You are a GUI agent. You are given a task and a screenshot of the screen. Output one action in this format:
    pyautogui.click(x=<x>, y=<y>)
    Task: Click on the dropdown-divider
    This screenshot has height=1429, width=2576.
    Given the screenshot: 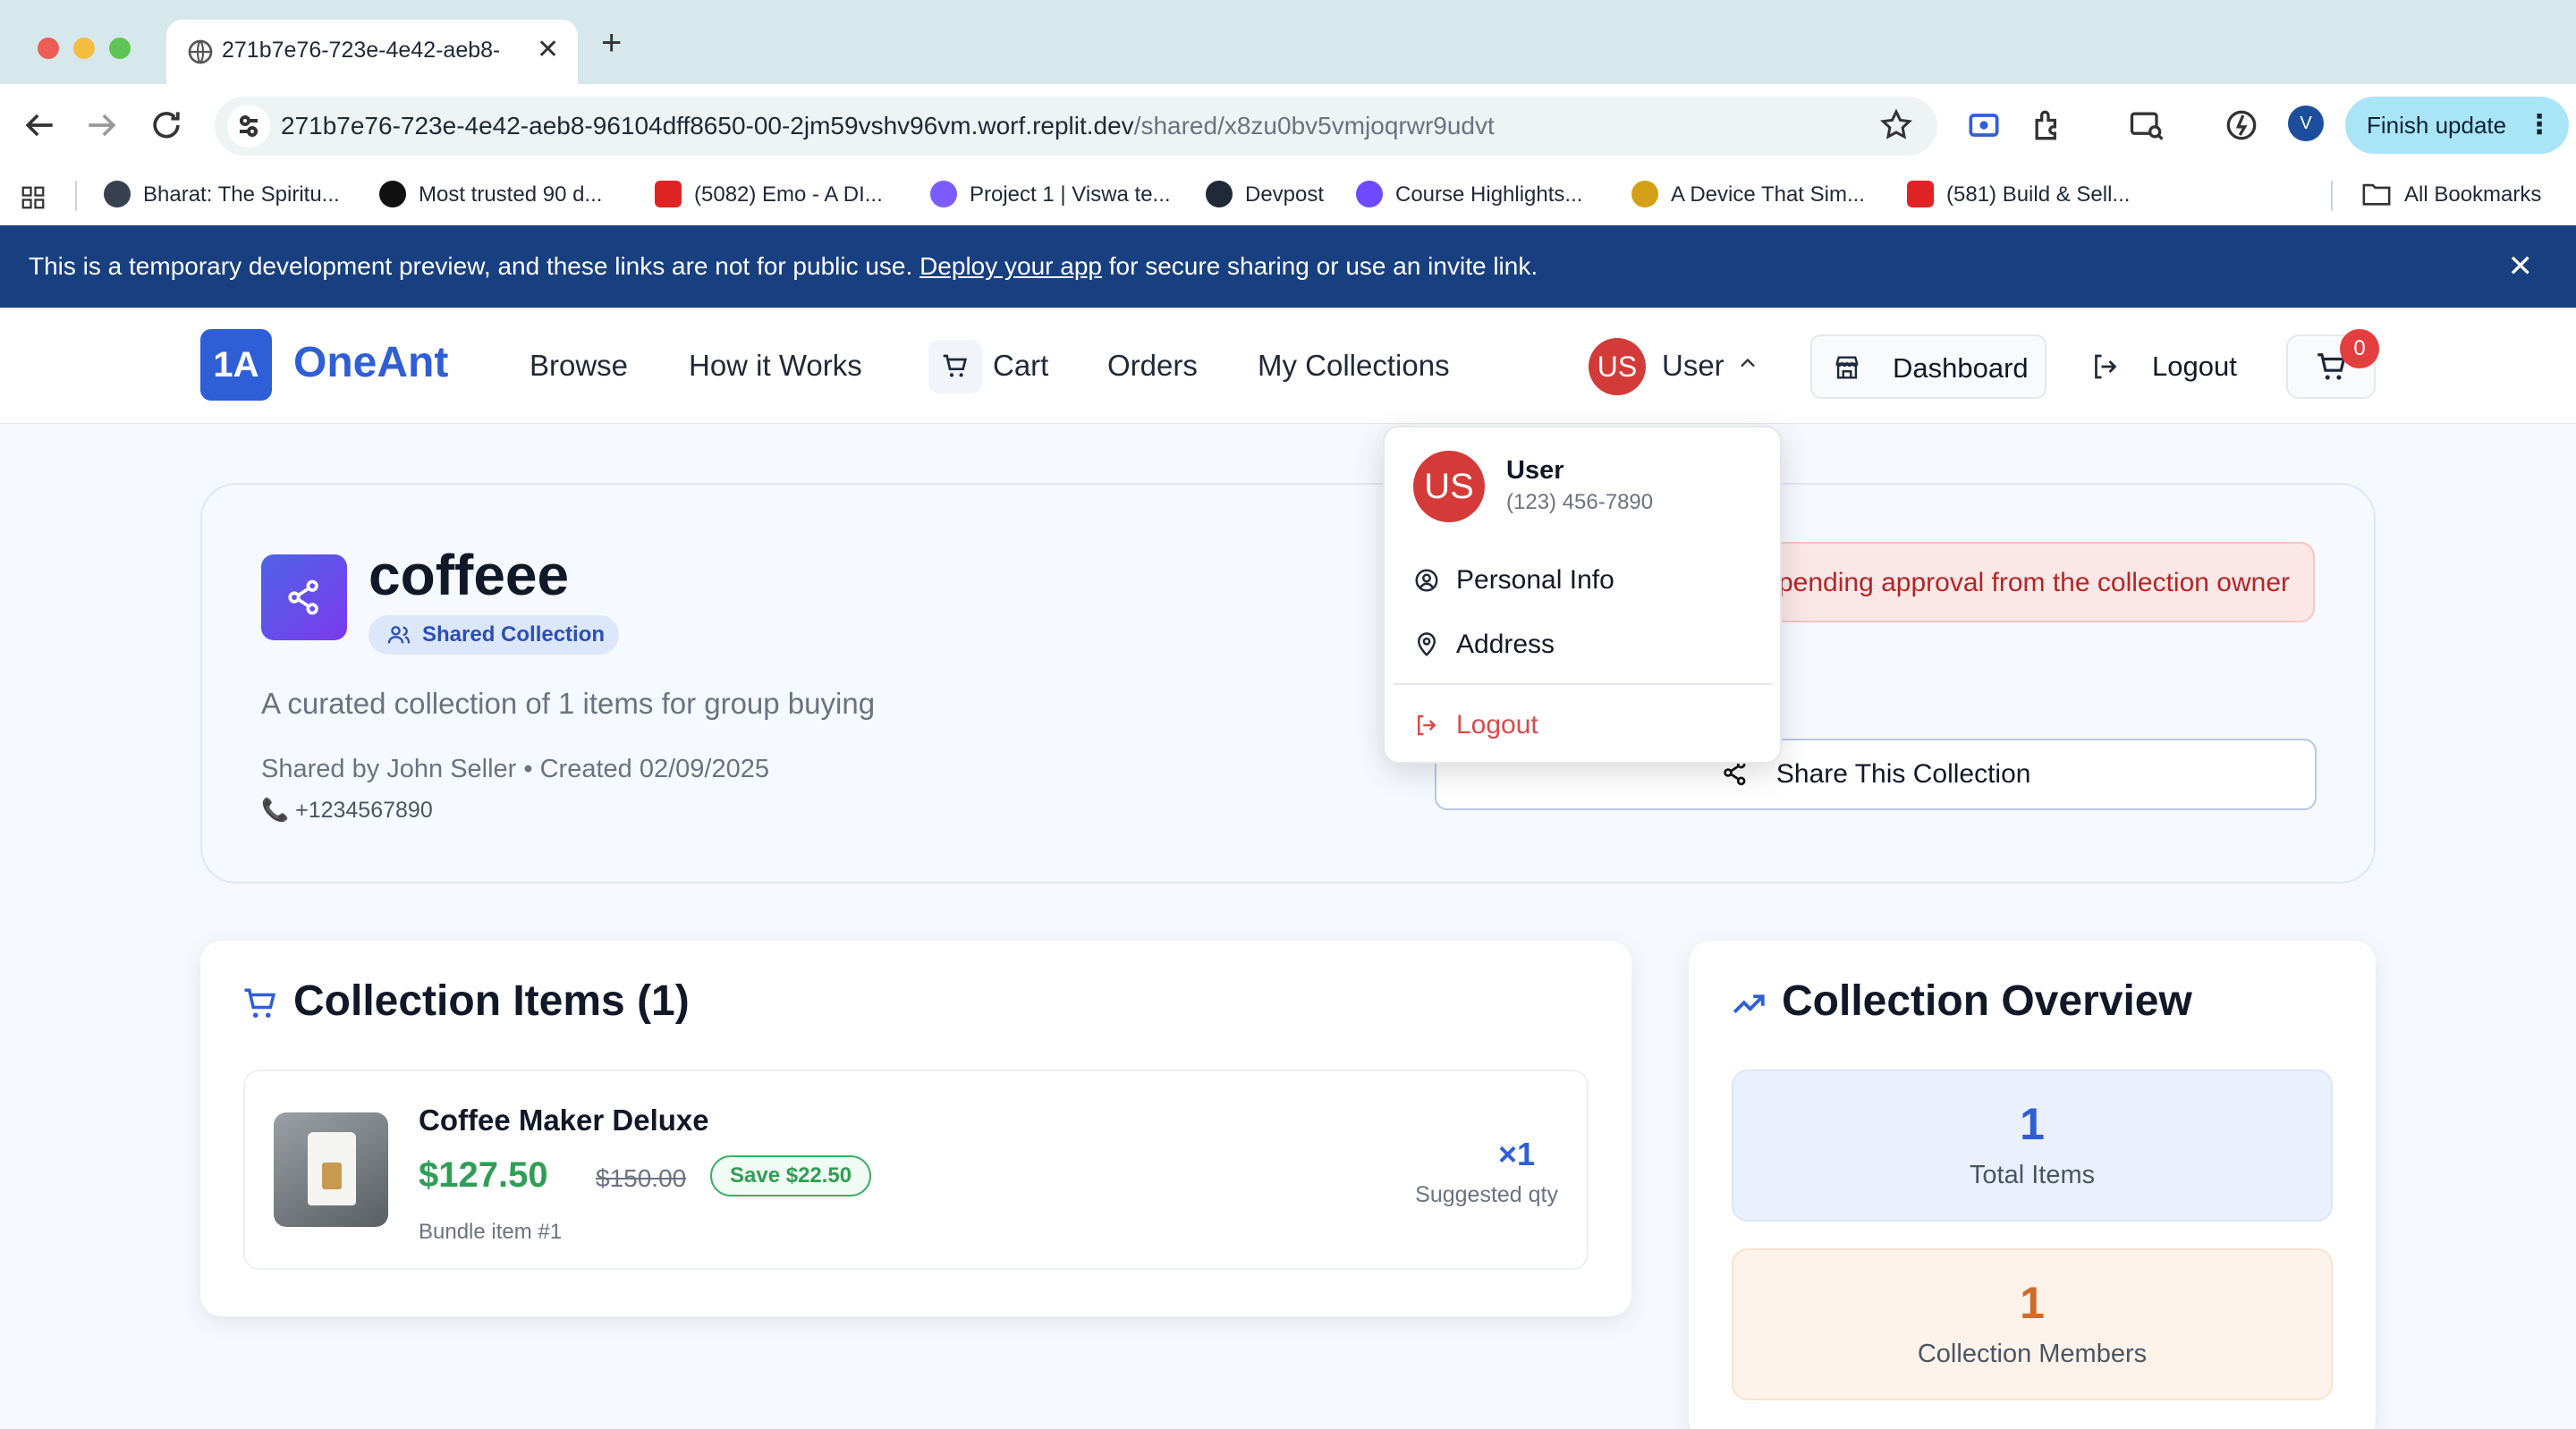 What is the action you would take?
    pyautogui.click(x=1583, y=684)
    